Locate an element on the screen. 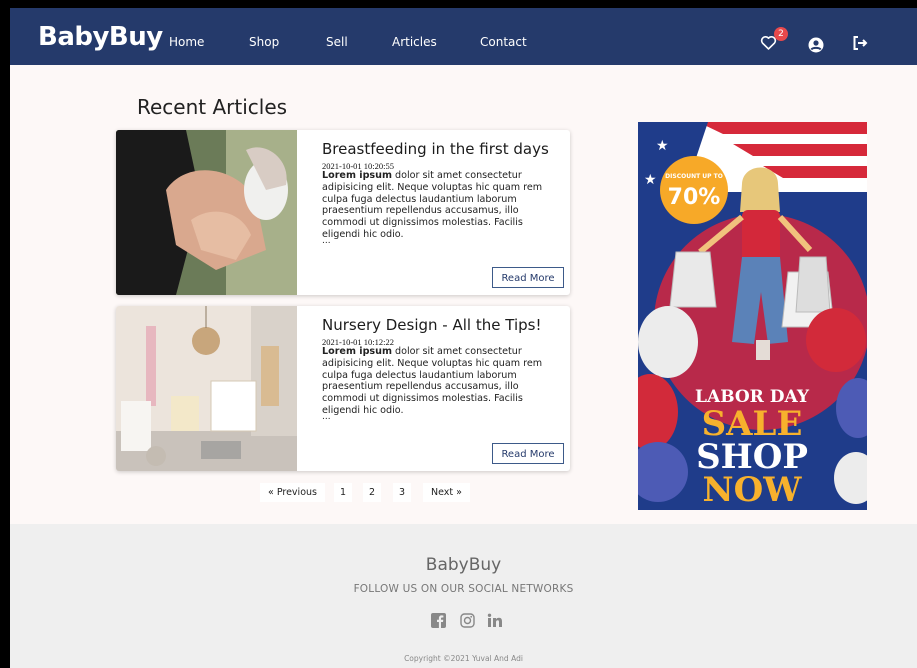  pagination-page-2: 2 is located at coordinates (372, 492).